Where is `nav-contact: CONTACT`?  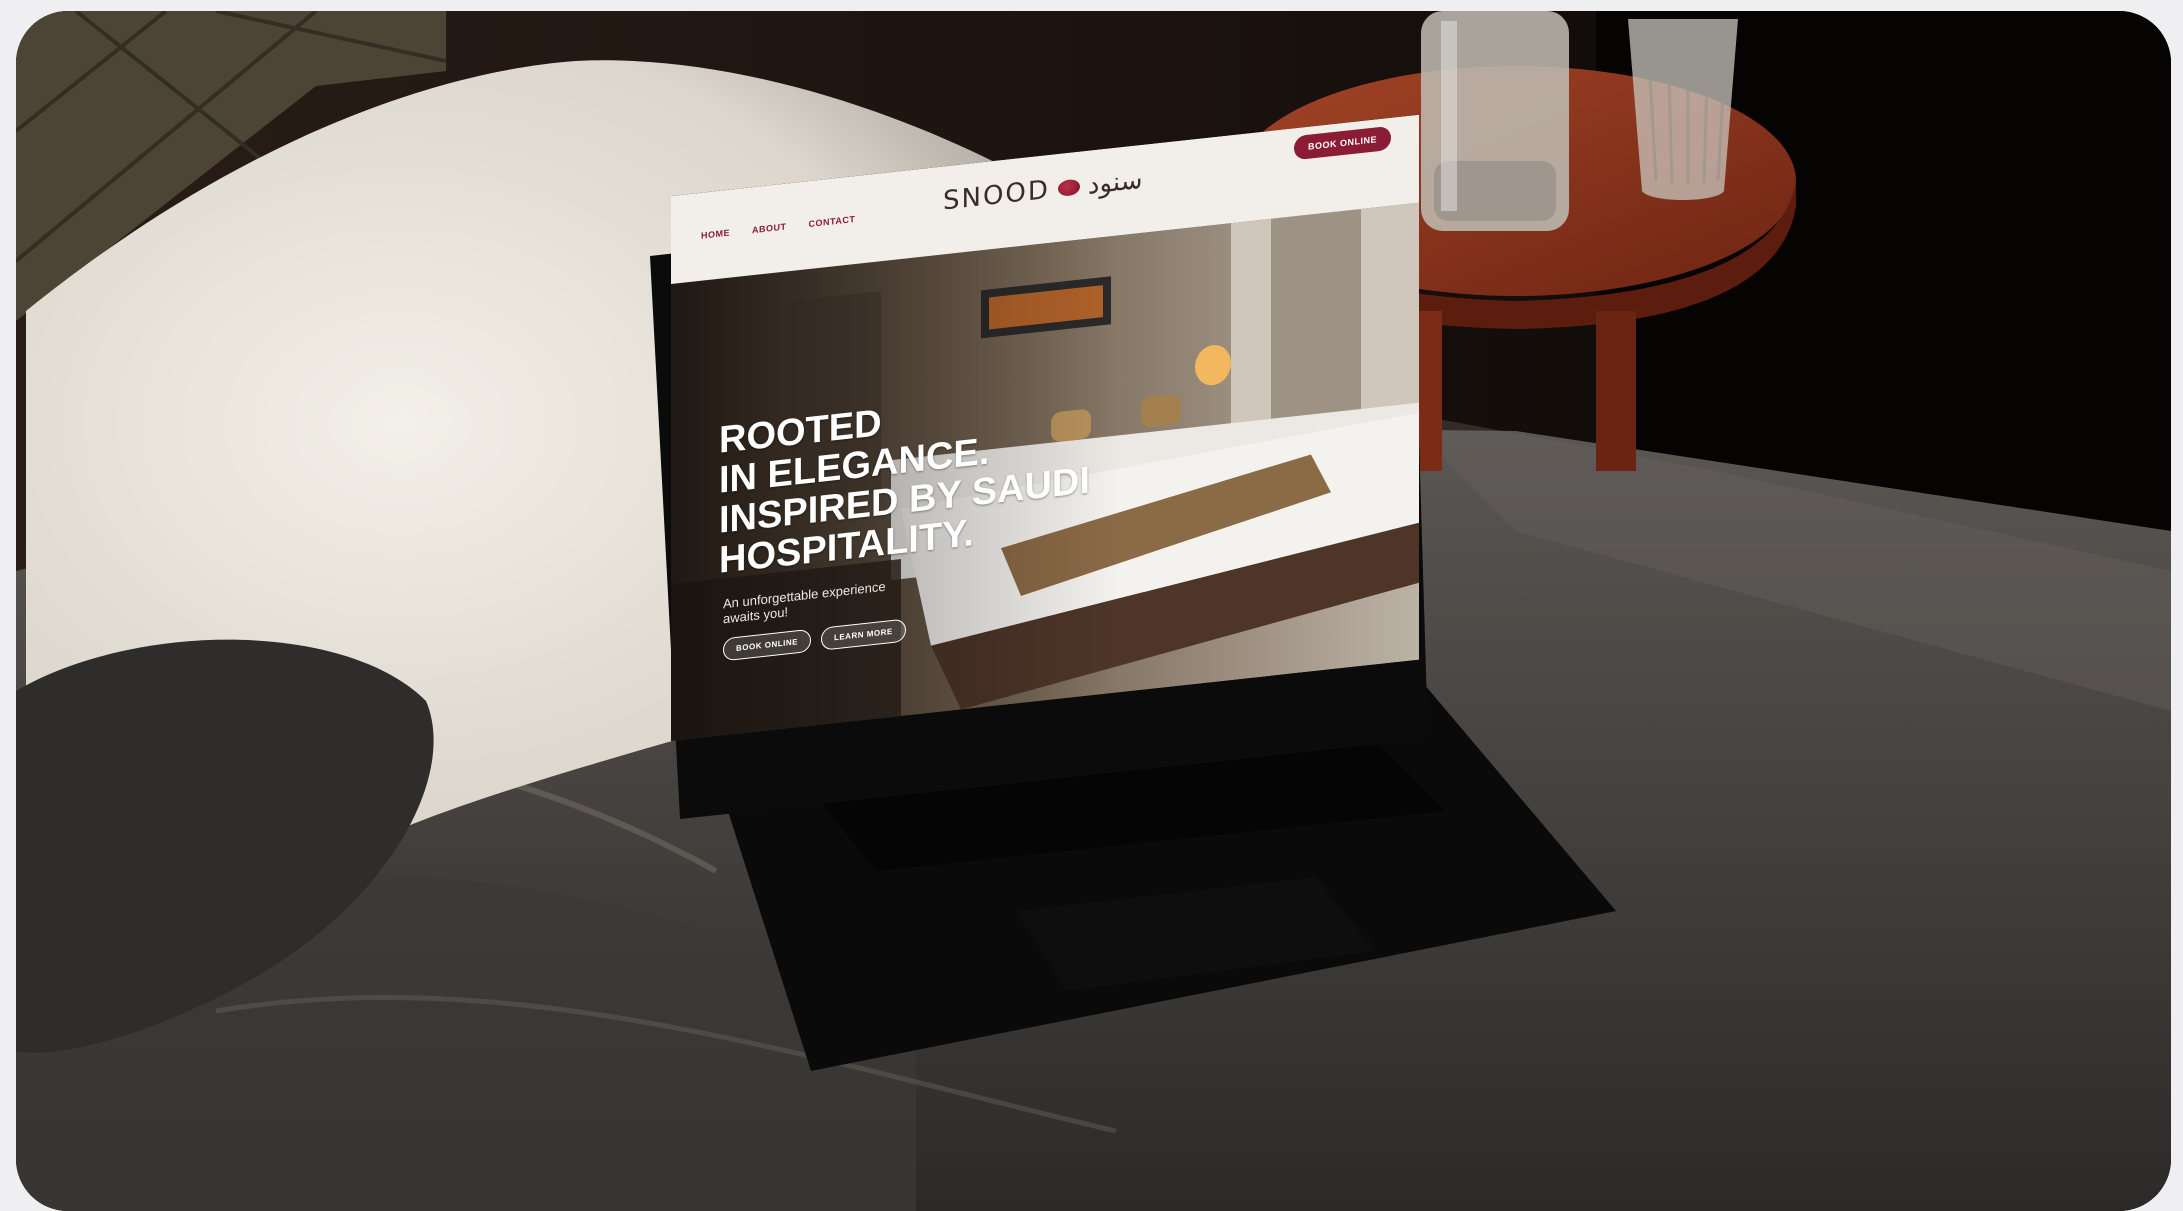 nav-contact: CONTACT is located at coordinates (832, 221).